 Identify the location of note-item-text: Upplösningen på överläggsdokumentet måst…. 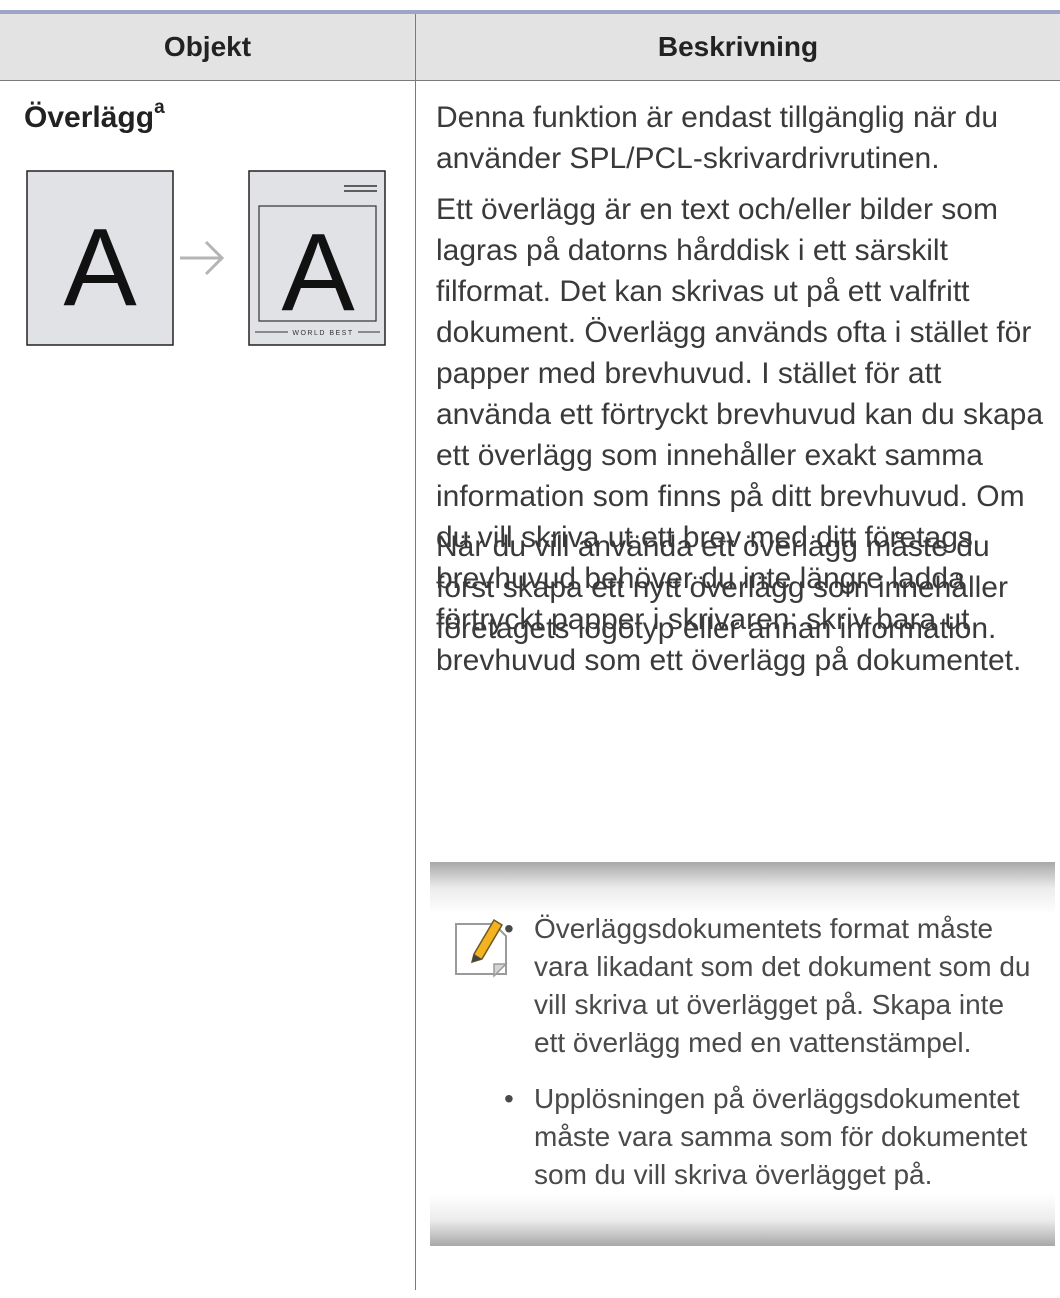
(781, 1136).